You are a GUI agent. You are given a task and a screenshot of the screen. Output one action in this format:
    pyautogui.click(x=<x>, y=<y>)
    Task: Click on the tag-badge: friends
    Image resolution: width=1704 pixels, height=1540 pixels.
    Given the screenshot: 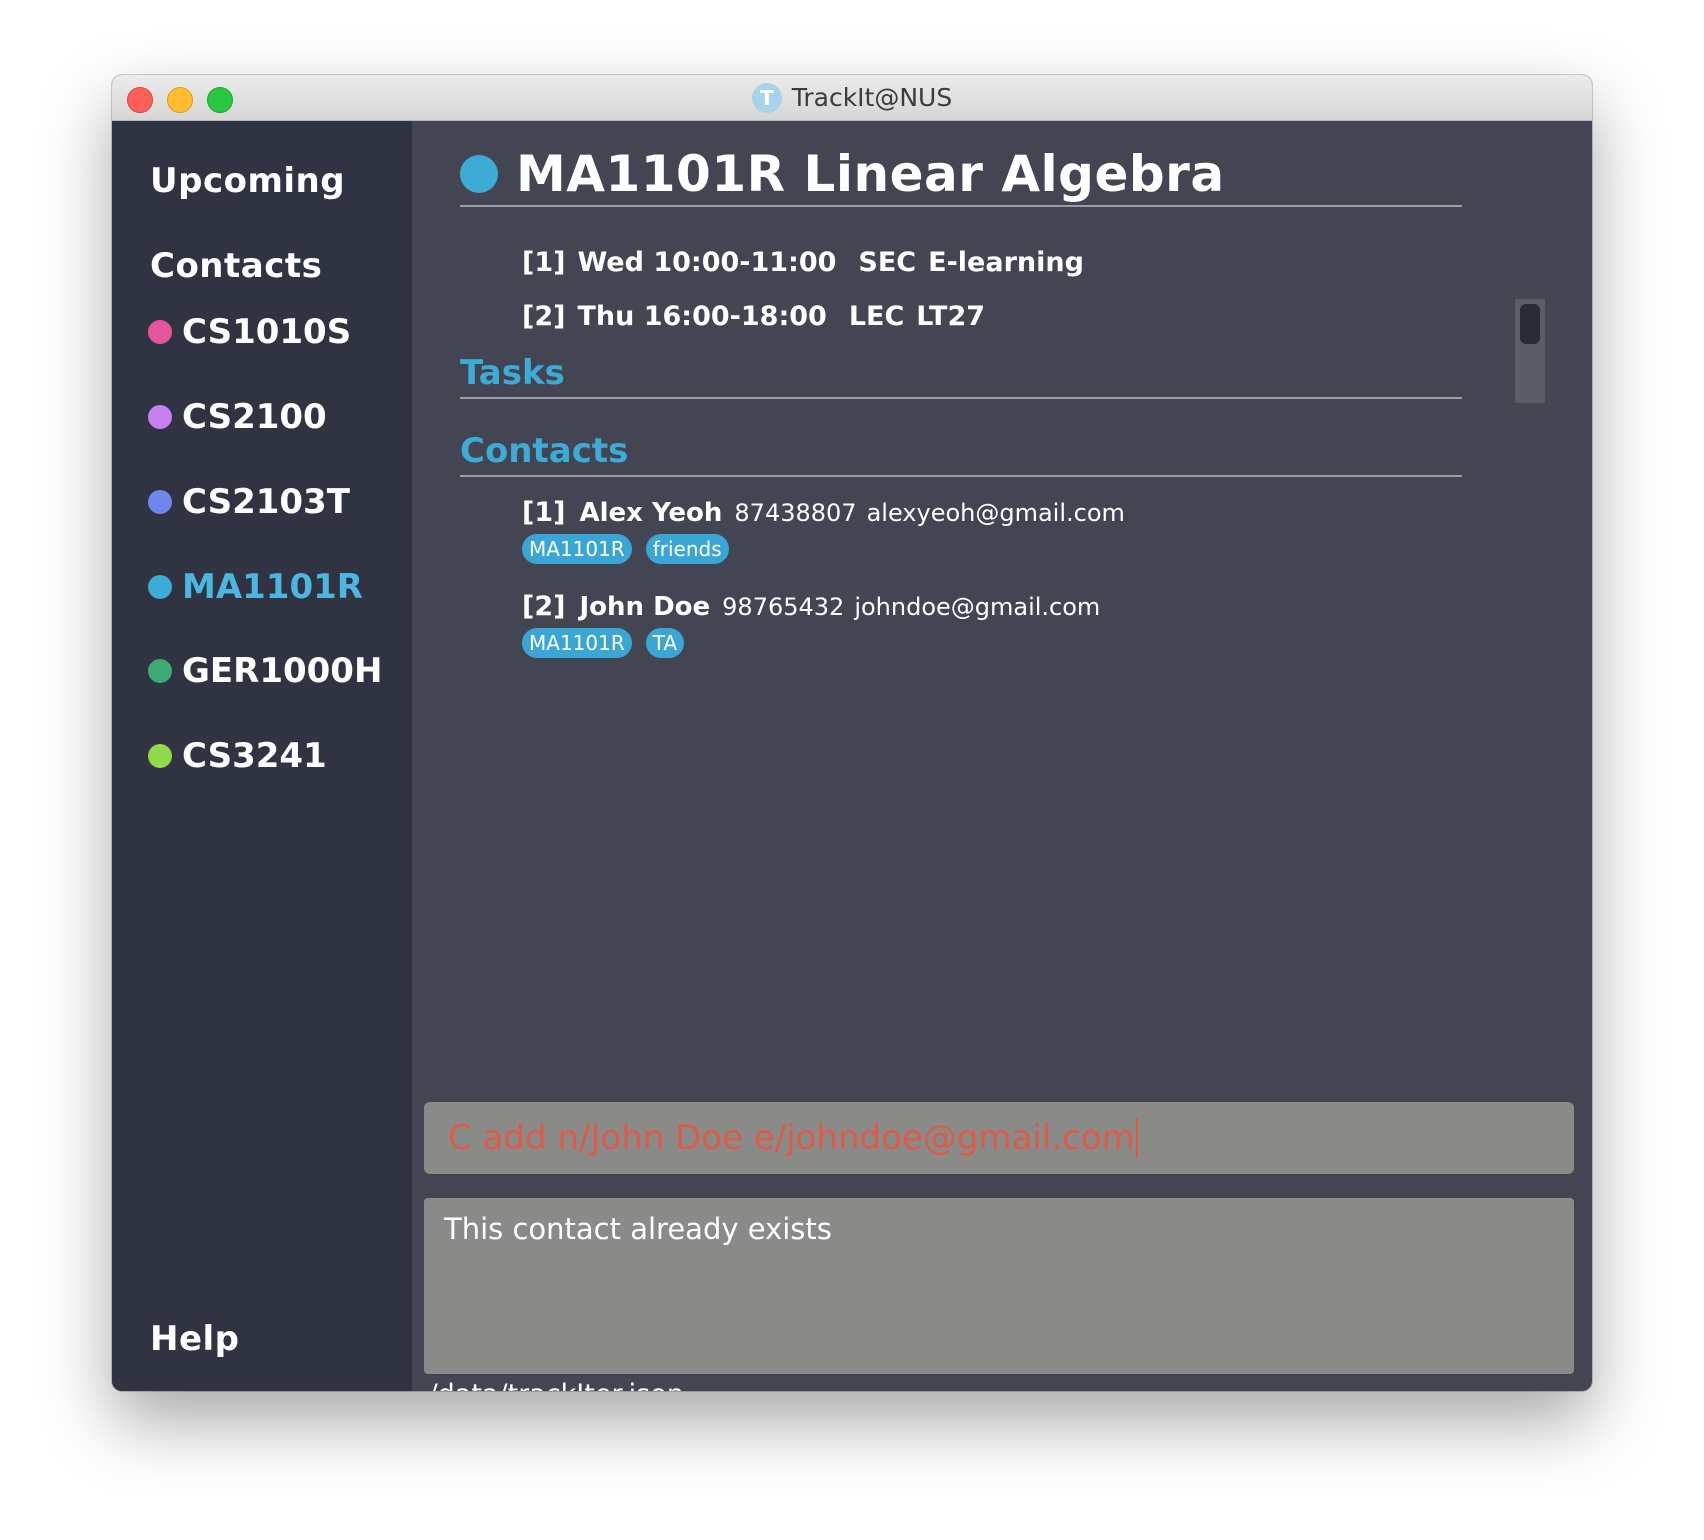 What is the action you would take?
    pyautogui.click(x=687, y=549)
    